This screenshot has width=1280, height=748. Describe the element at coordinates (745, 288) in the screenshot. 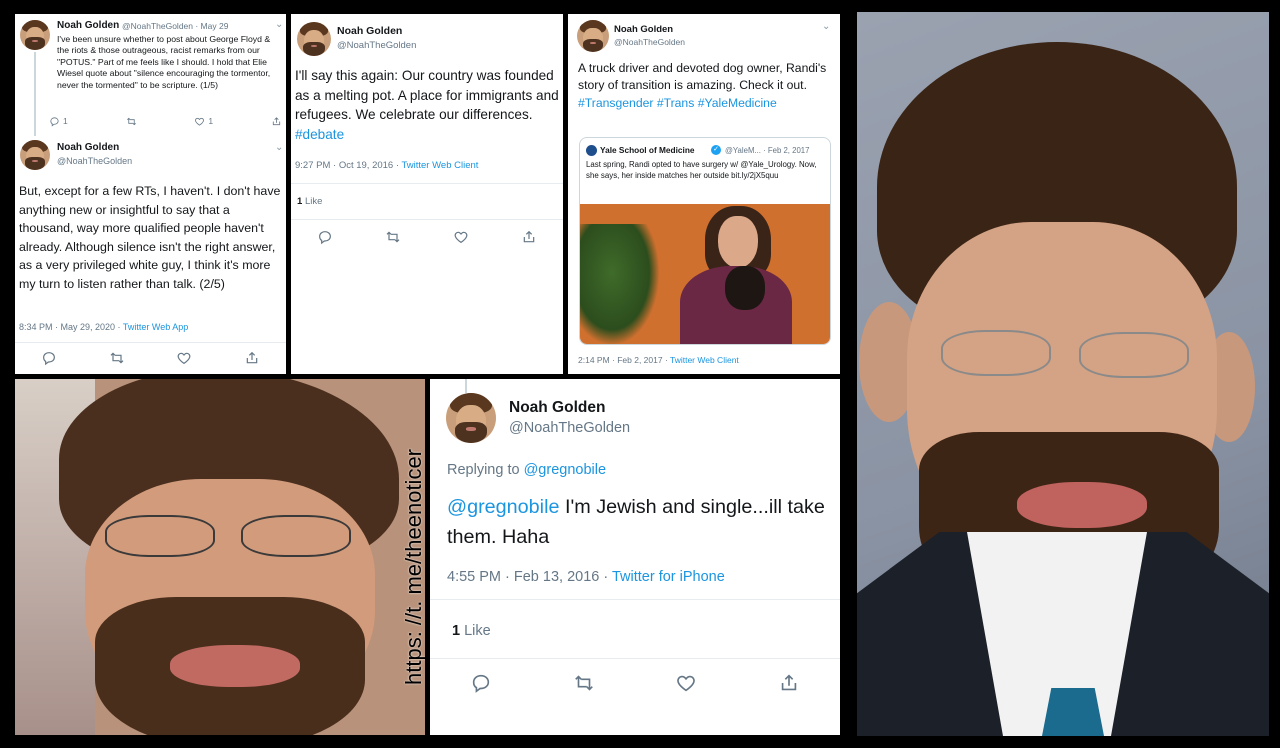

I see `dog` at that location.